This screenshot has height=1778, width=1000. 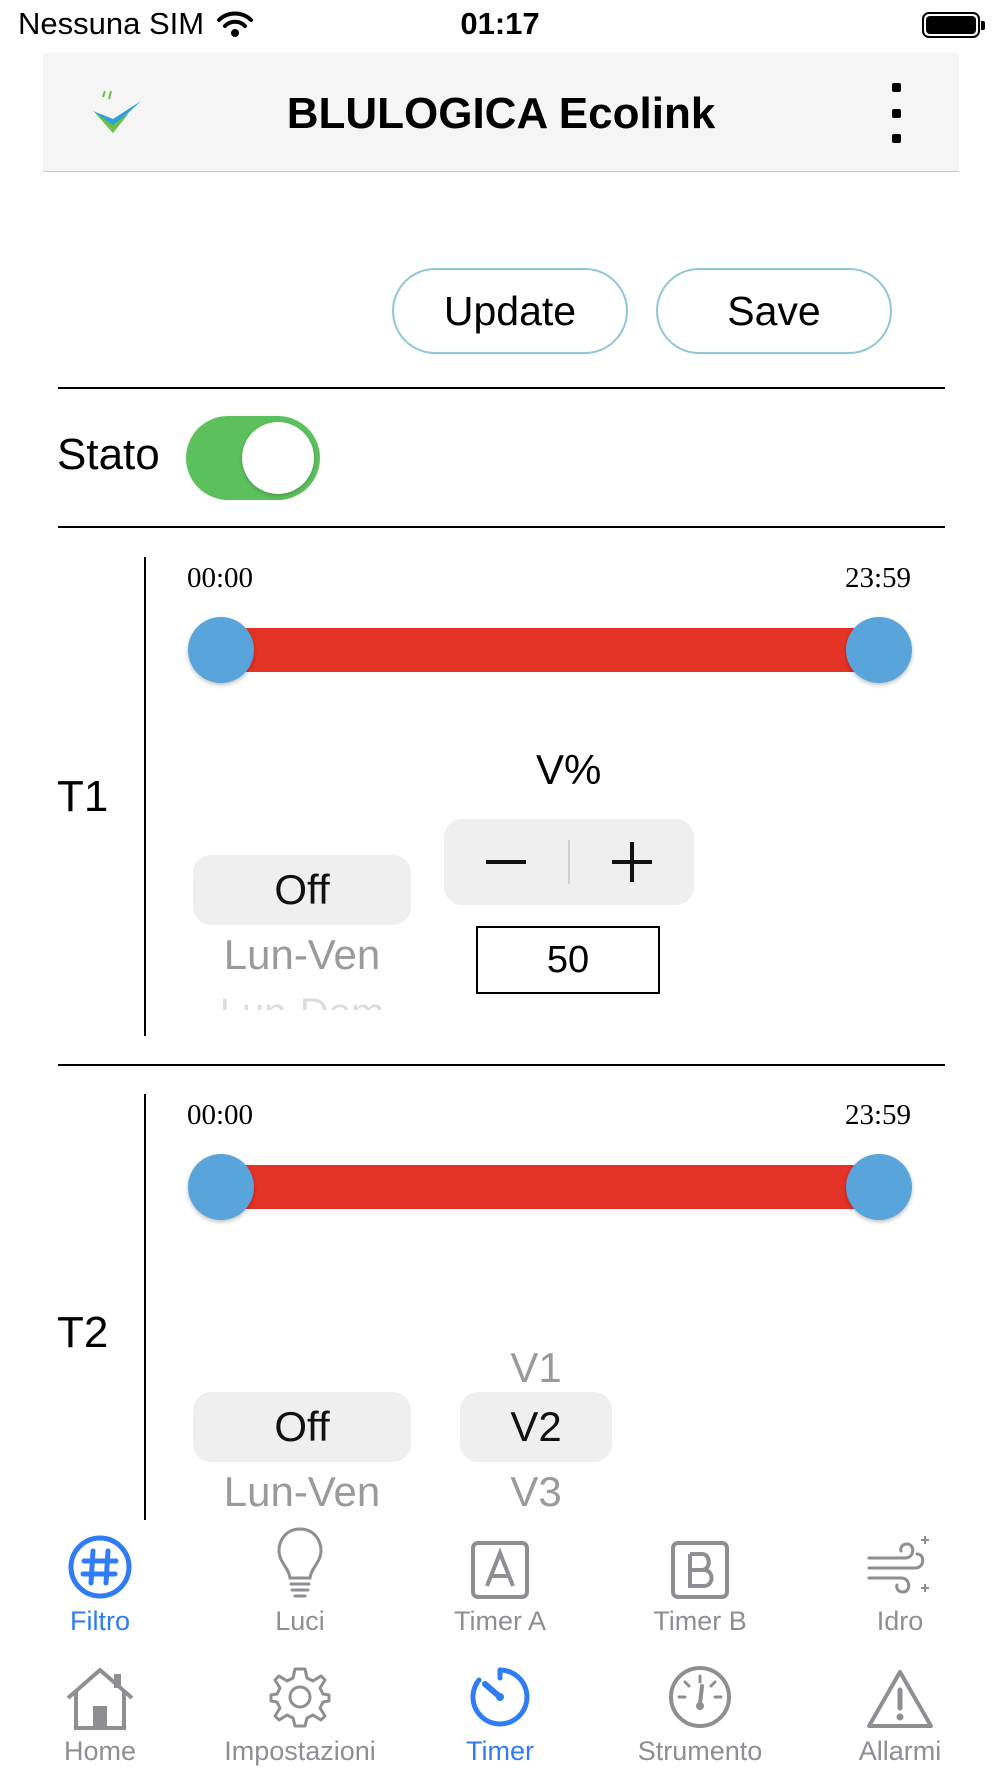 What do you see at coordinates (774, 311) in the screenshot?
I see `save-button: Save` at bounding box center [774, 311].